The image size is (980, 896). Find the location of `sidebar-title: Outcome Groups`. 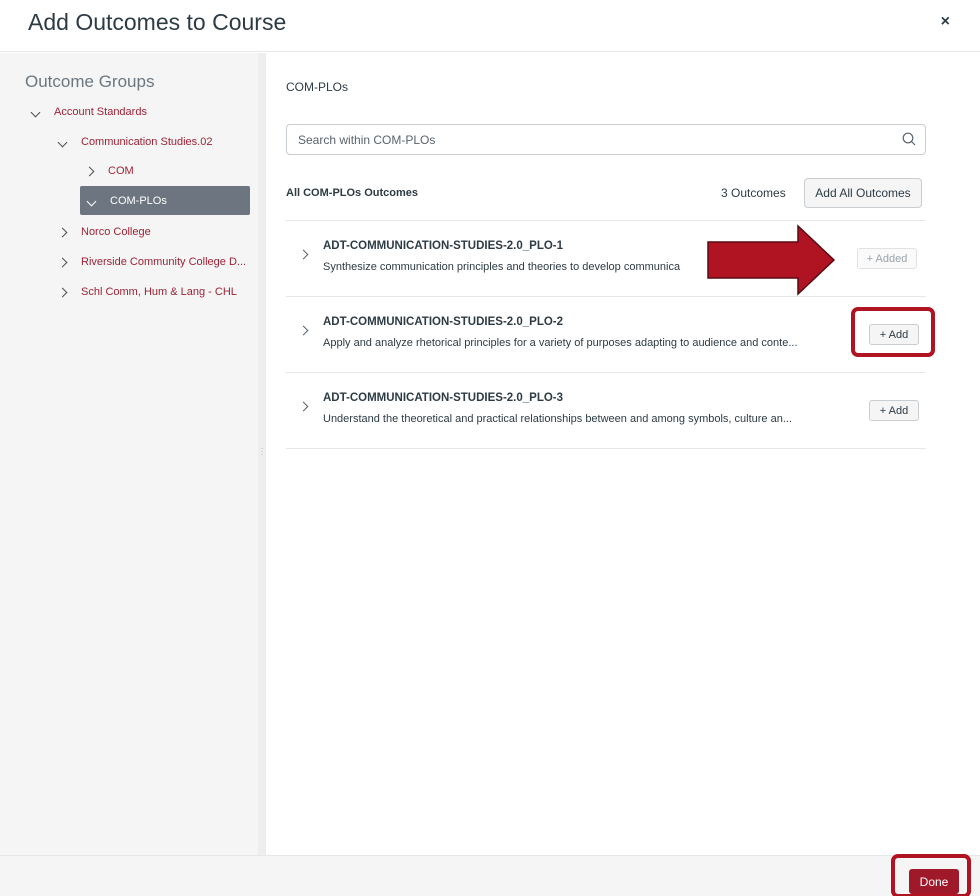

sidebar-title: Outcome Groups is located at coordinates (90, 81).